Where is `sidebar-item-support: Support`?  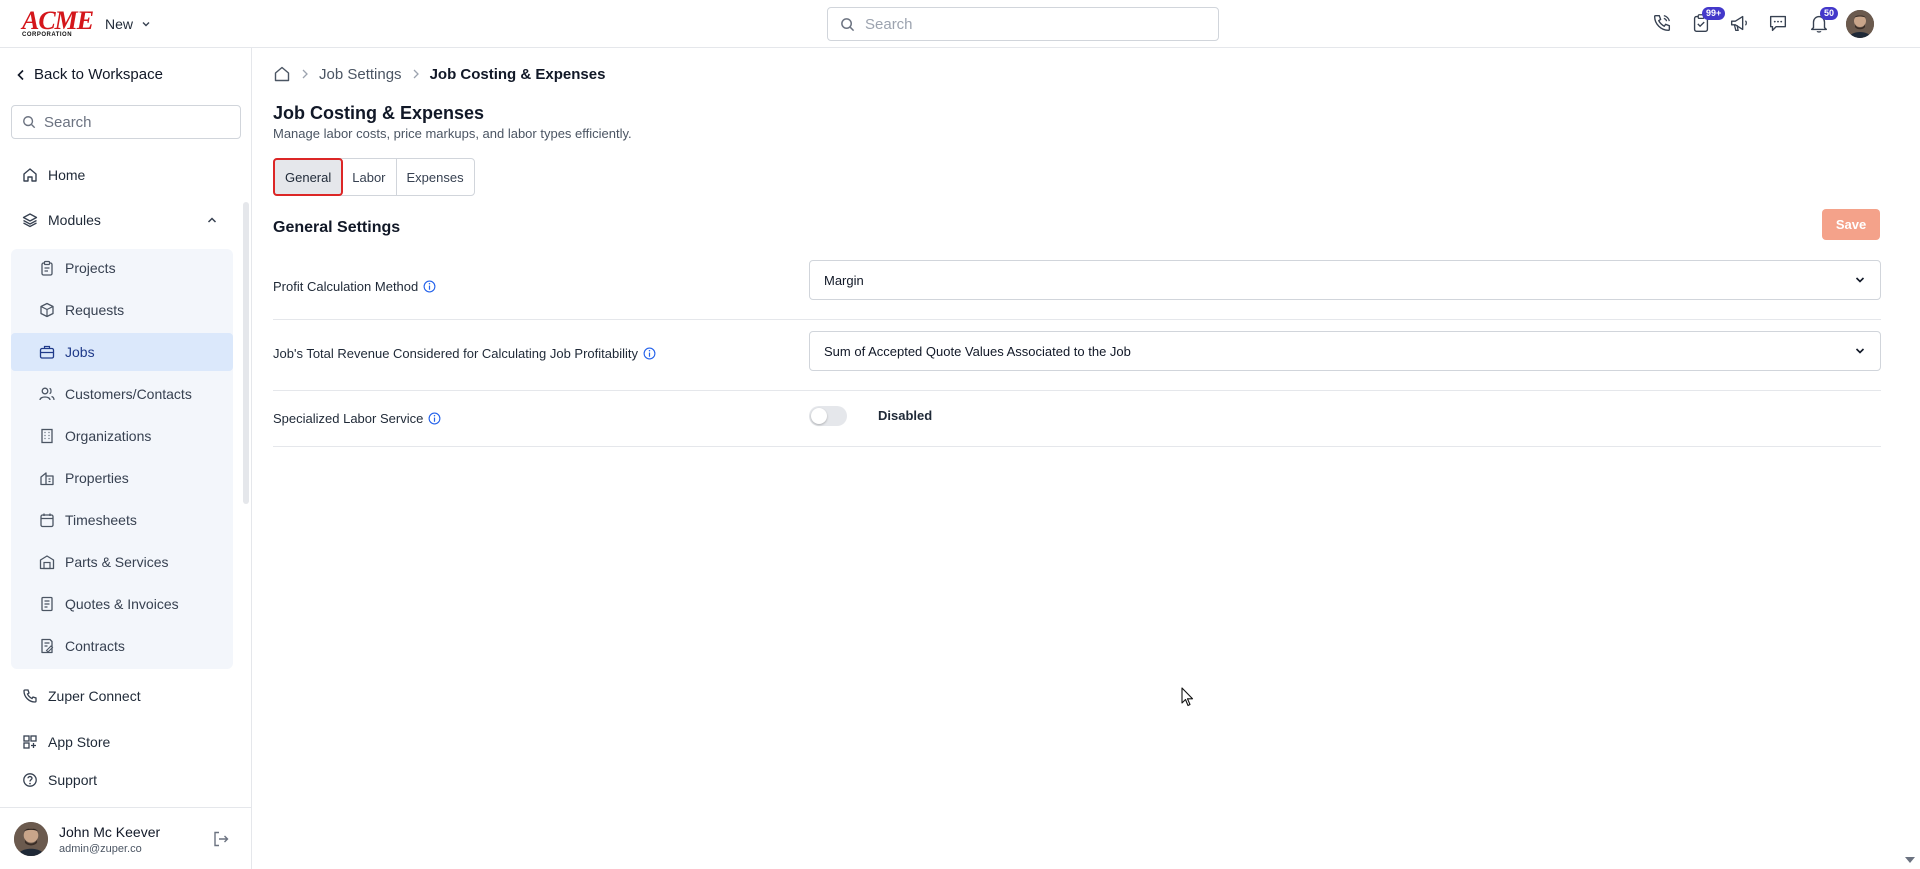
sidebar-item-support: Support is located at coordinates (59, 780).